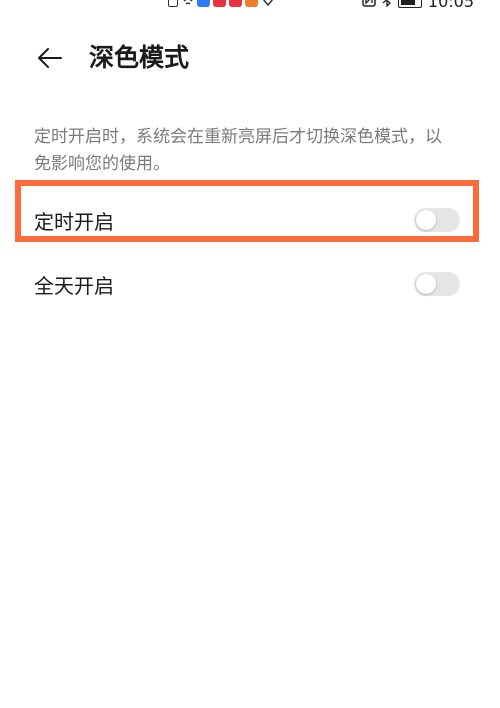 The height and width of the screenshot is (708, 500). What do you see at coordinates (409, 4) in the screenshot?
I see `battery-icon` at bounding box center [409, 4].